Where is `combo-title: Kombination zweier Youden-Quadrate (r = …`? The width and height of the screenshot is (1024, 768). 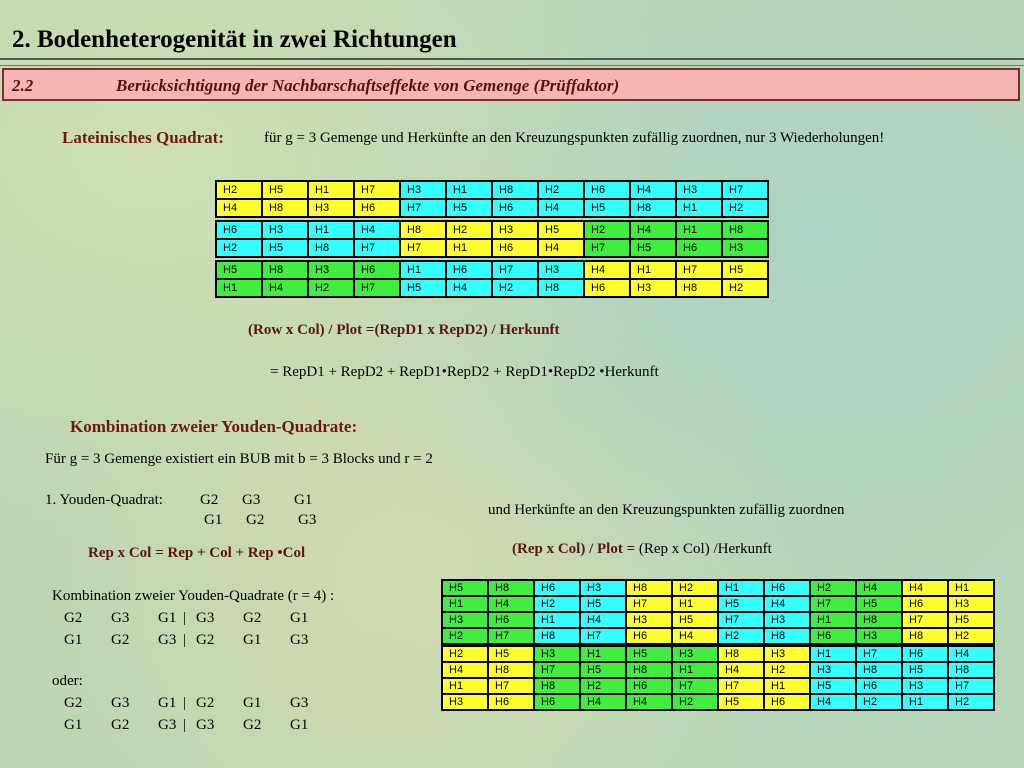
combo-title: Kombination zweier Youden-Quadrate (r = … is located at coordinates (193, 596).